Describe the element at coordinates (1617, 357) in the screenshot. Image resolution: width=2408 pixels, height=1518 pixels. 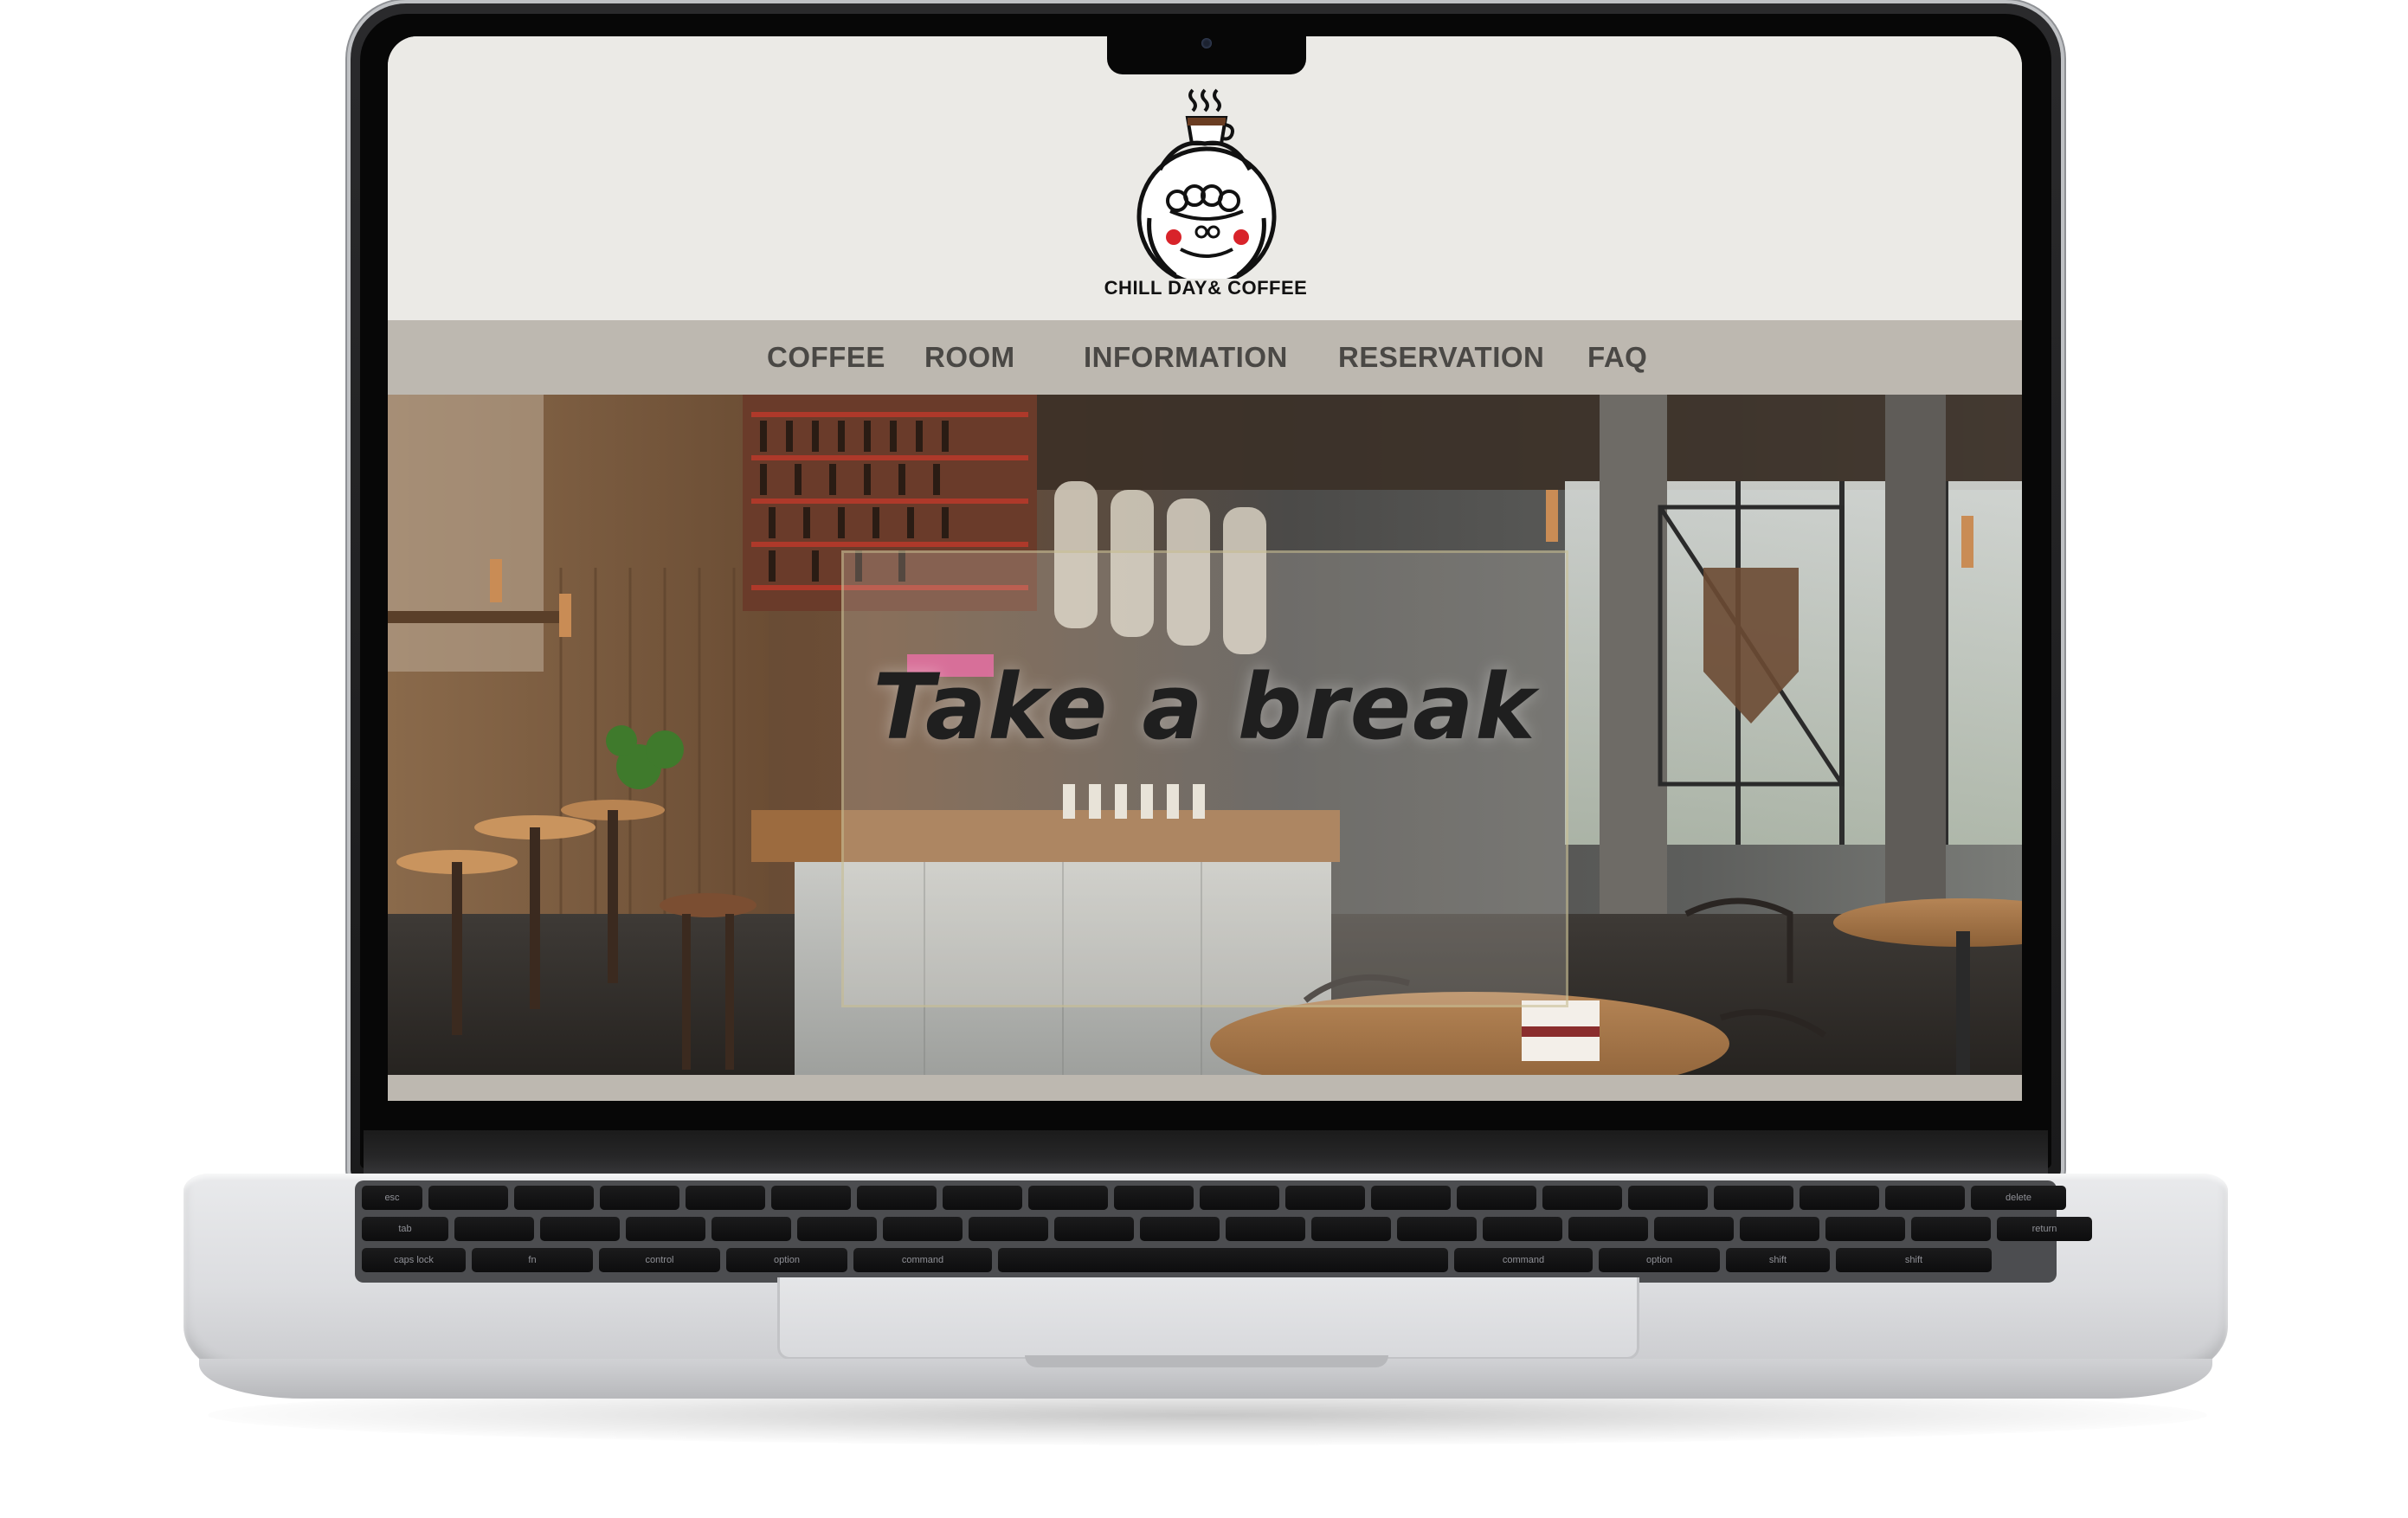
I see `nav-item-faq: FAQ` at that location.